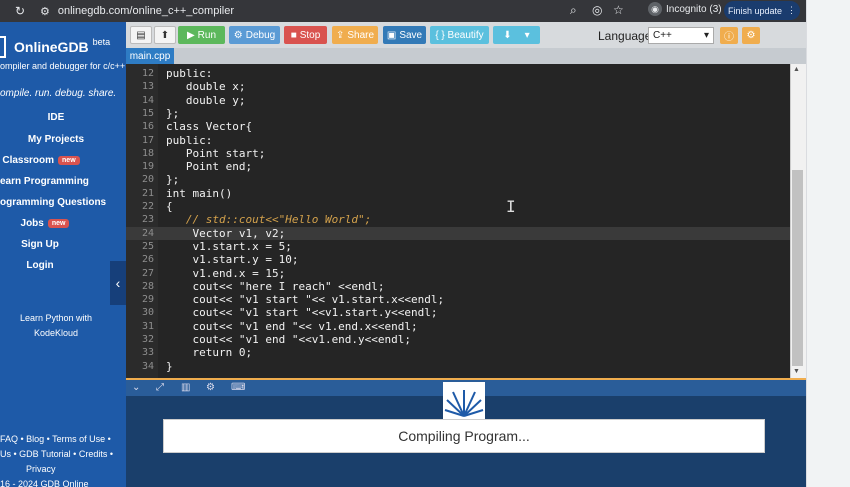  I want to click on nav-label: Sign Up, so click(40, 244).